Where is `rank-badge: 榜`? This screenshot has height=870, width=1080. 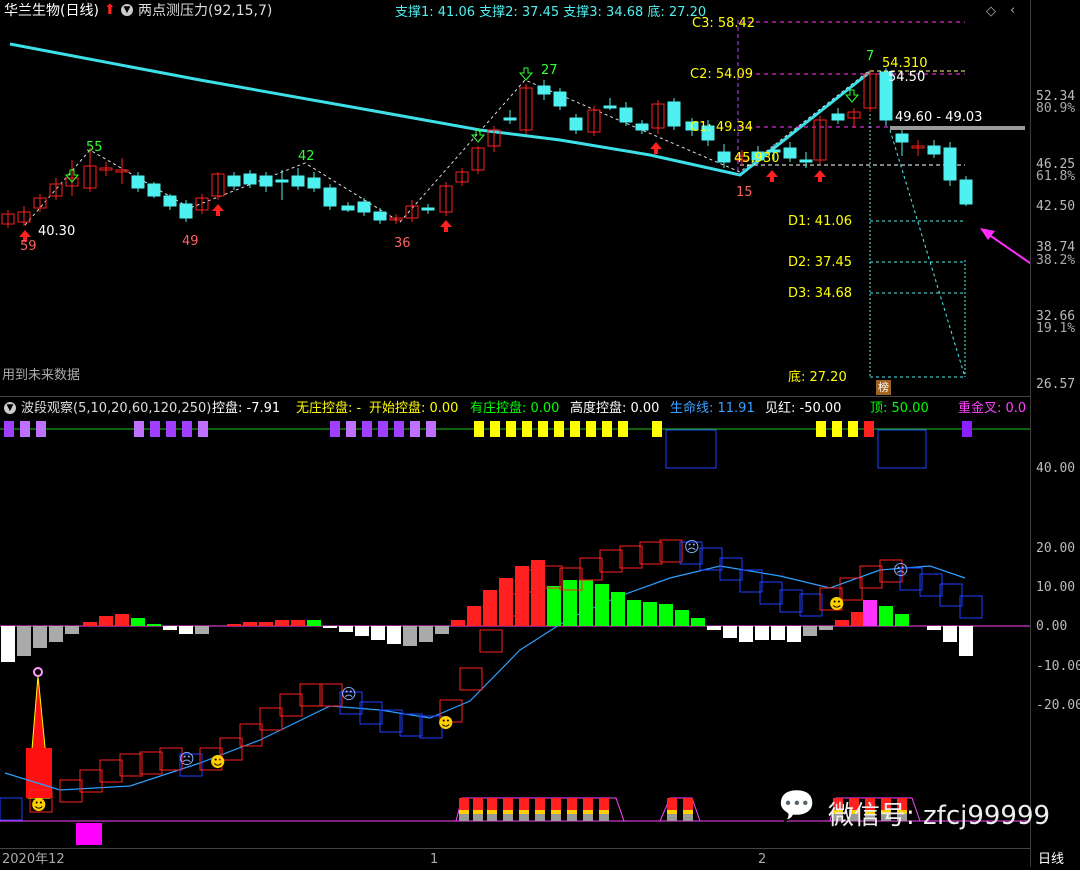 rank-badge: 榜 is located at coordinates (883, 387).